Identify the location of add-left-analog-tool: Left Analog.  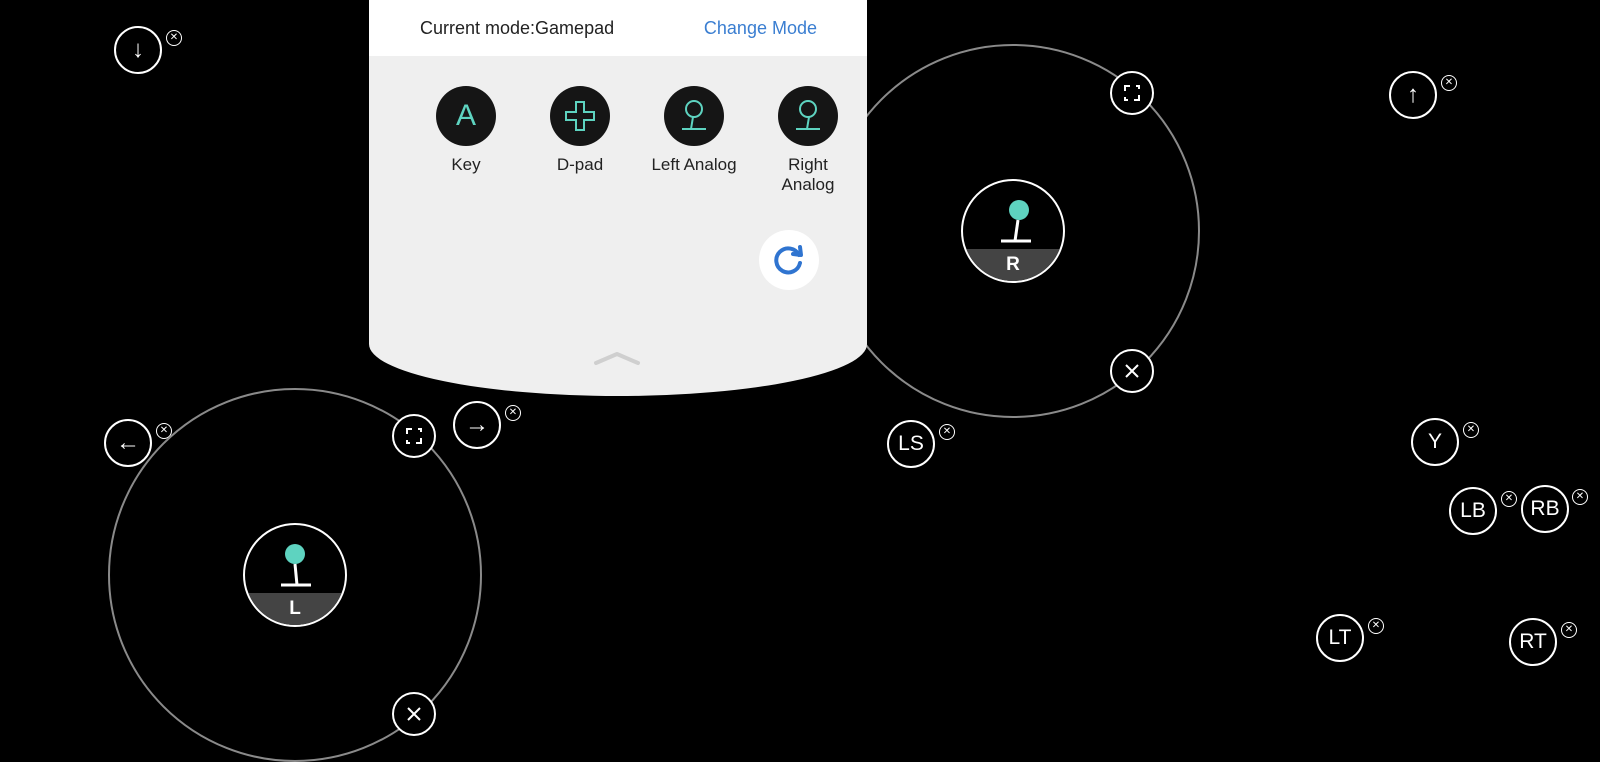
(694, 130).